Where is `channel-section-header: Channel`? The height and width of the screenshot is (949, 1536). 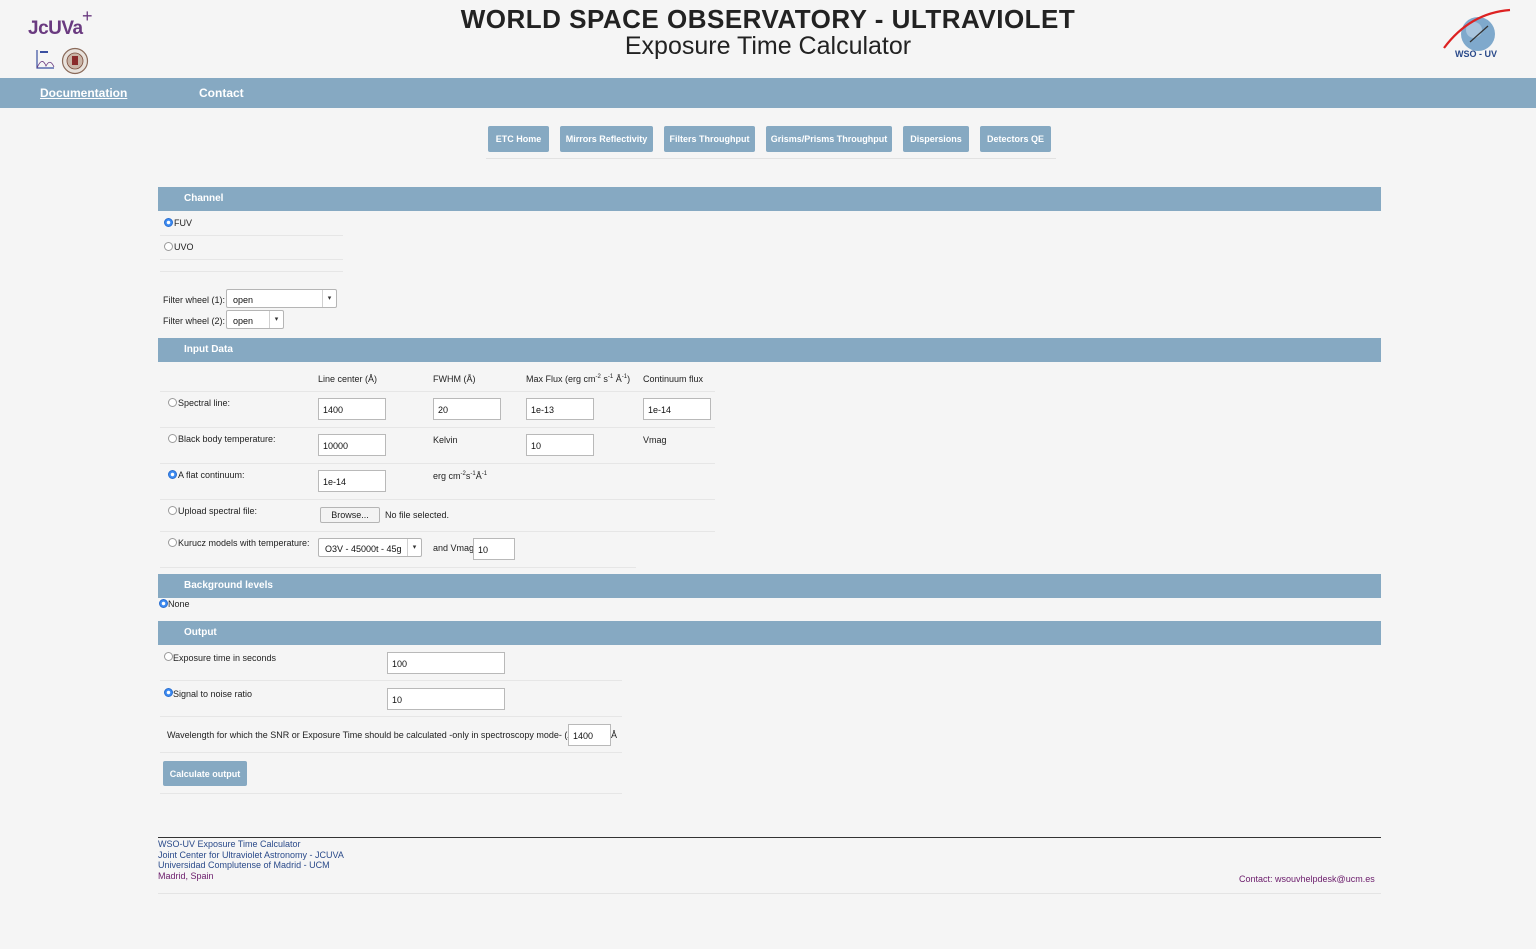 channel-section-header: Channel is located at coordinates (769, 199).